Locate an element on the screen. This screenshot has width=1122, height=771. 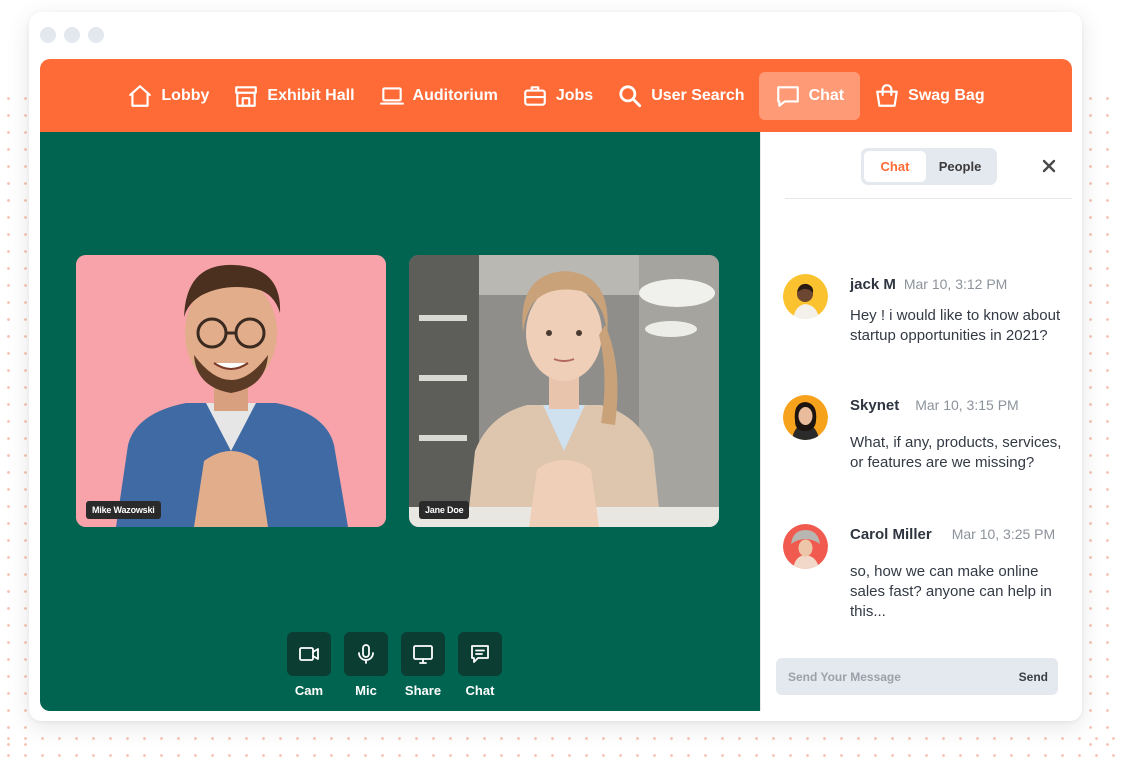
video-tile: Mike Wazowski is located at coordinates (231, 391).